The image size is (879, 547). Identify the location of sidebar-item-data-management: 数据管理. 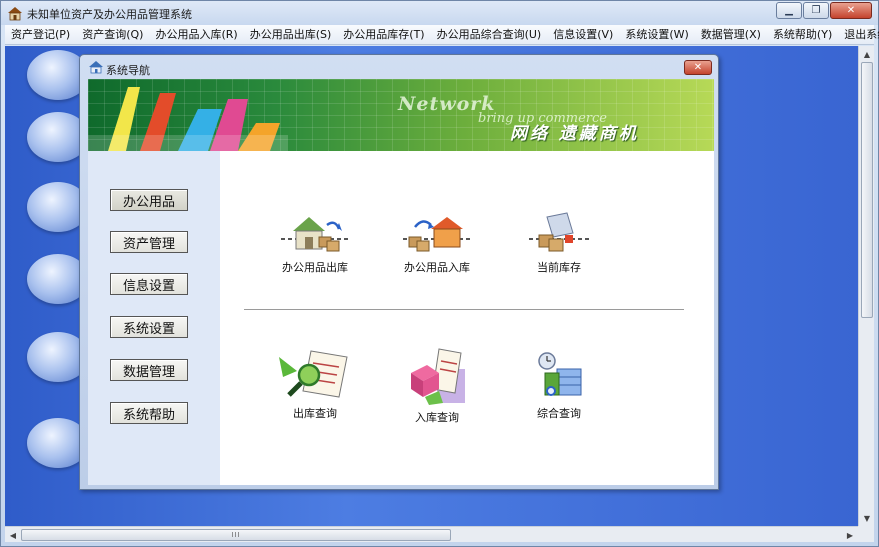
(149, 370).